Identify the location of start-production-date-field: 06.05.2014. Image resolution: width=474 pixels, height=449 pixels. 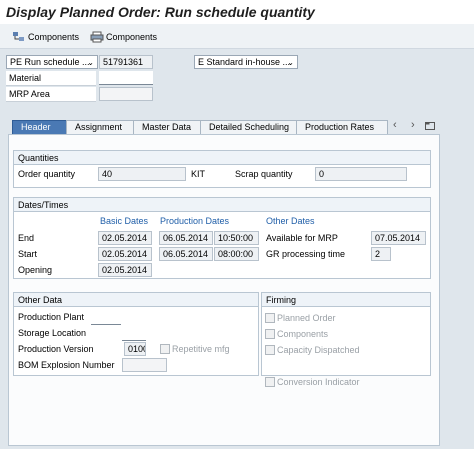
(186, 254).